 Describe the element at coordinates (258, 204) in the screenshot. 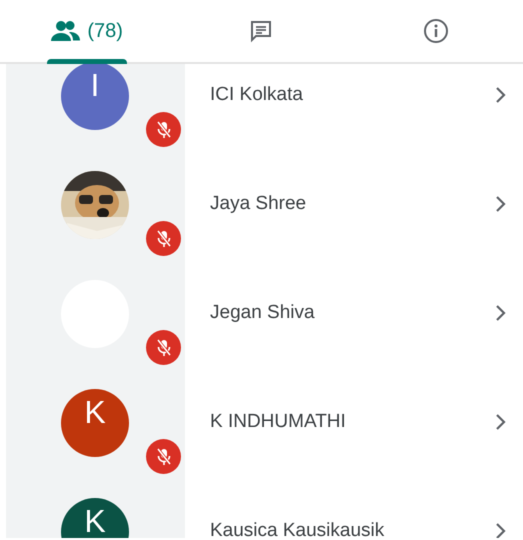

I see `participant-name: Jaya Shree` at that location.